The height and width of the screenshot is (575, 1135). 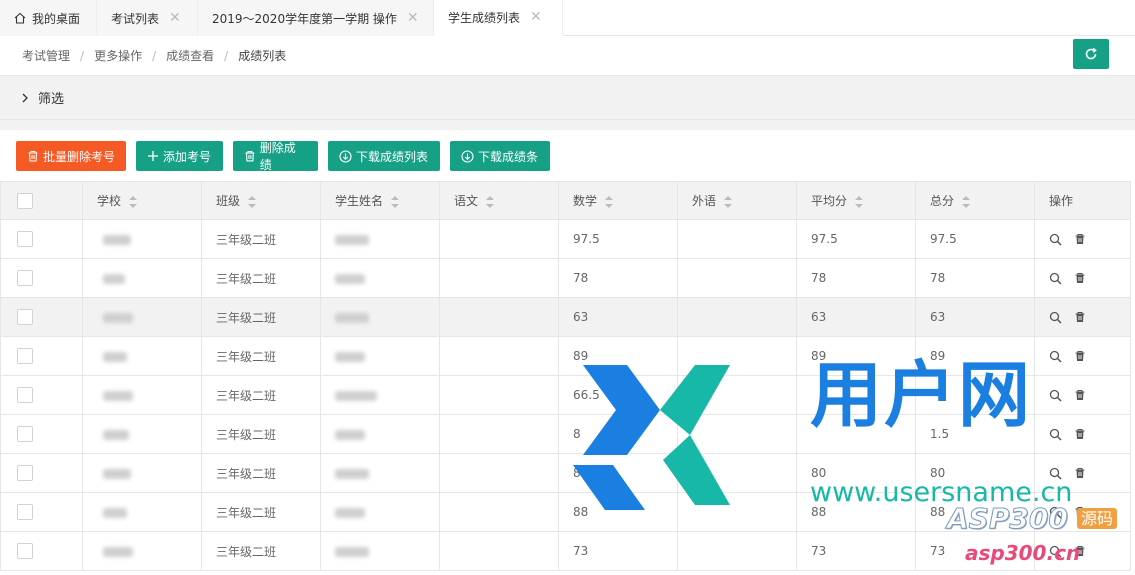 I want to click on batch-delete-button: 批量删除考号, so click(x=71, y=156).